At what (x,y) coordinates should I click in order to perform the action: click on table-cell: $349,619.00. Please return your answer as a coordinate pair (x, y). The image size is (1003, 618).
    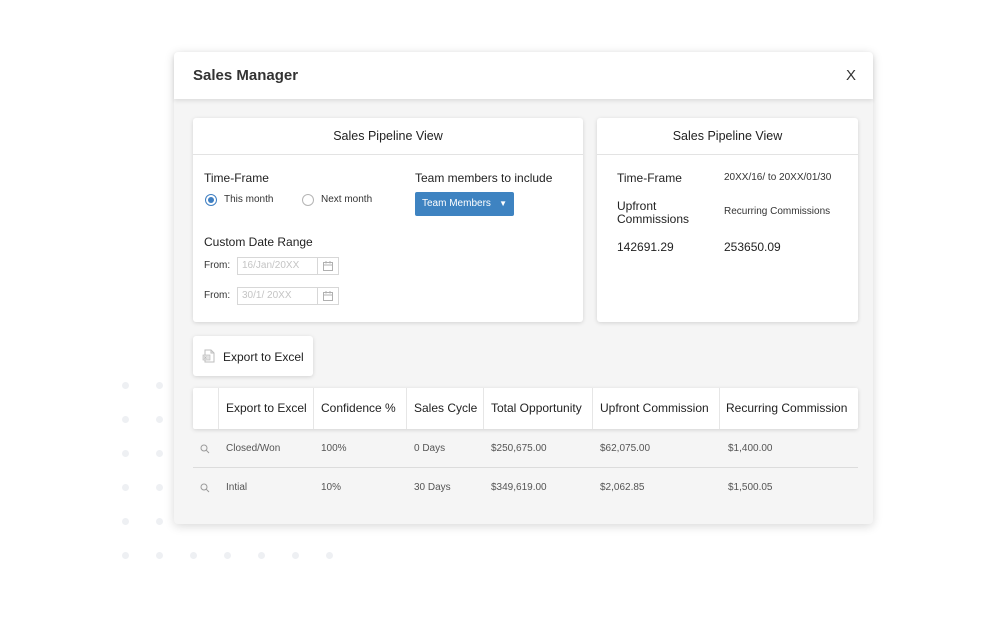
    Looking at the image, I should click on (519, 487).